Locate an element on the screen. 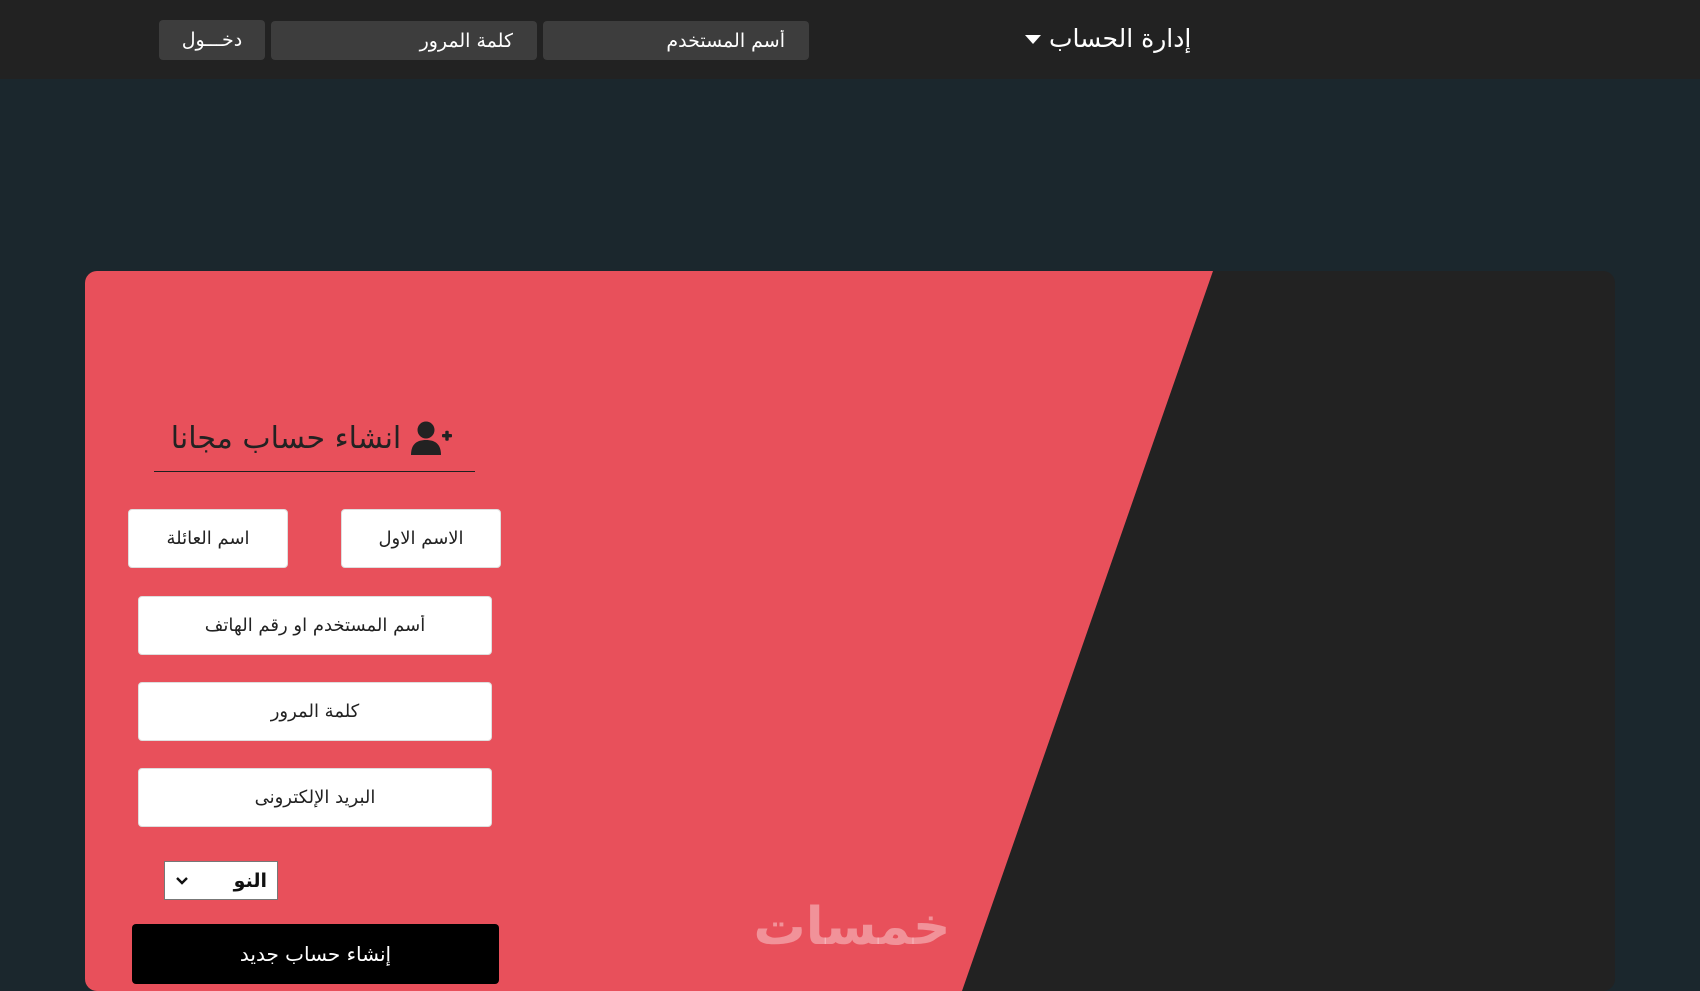  watermark-logo: خمسات is located at coordinates (852, 927).